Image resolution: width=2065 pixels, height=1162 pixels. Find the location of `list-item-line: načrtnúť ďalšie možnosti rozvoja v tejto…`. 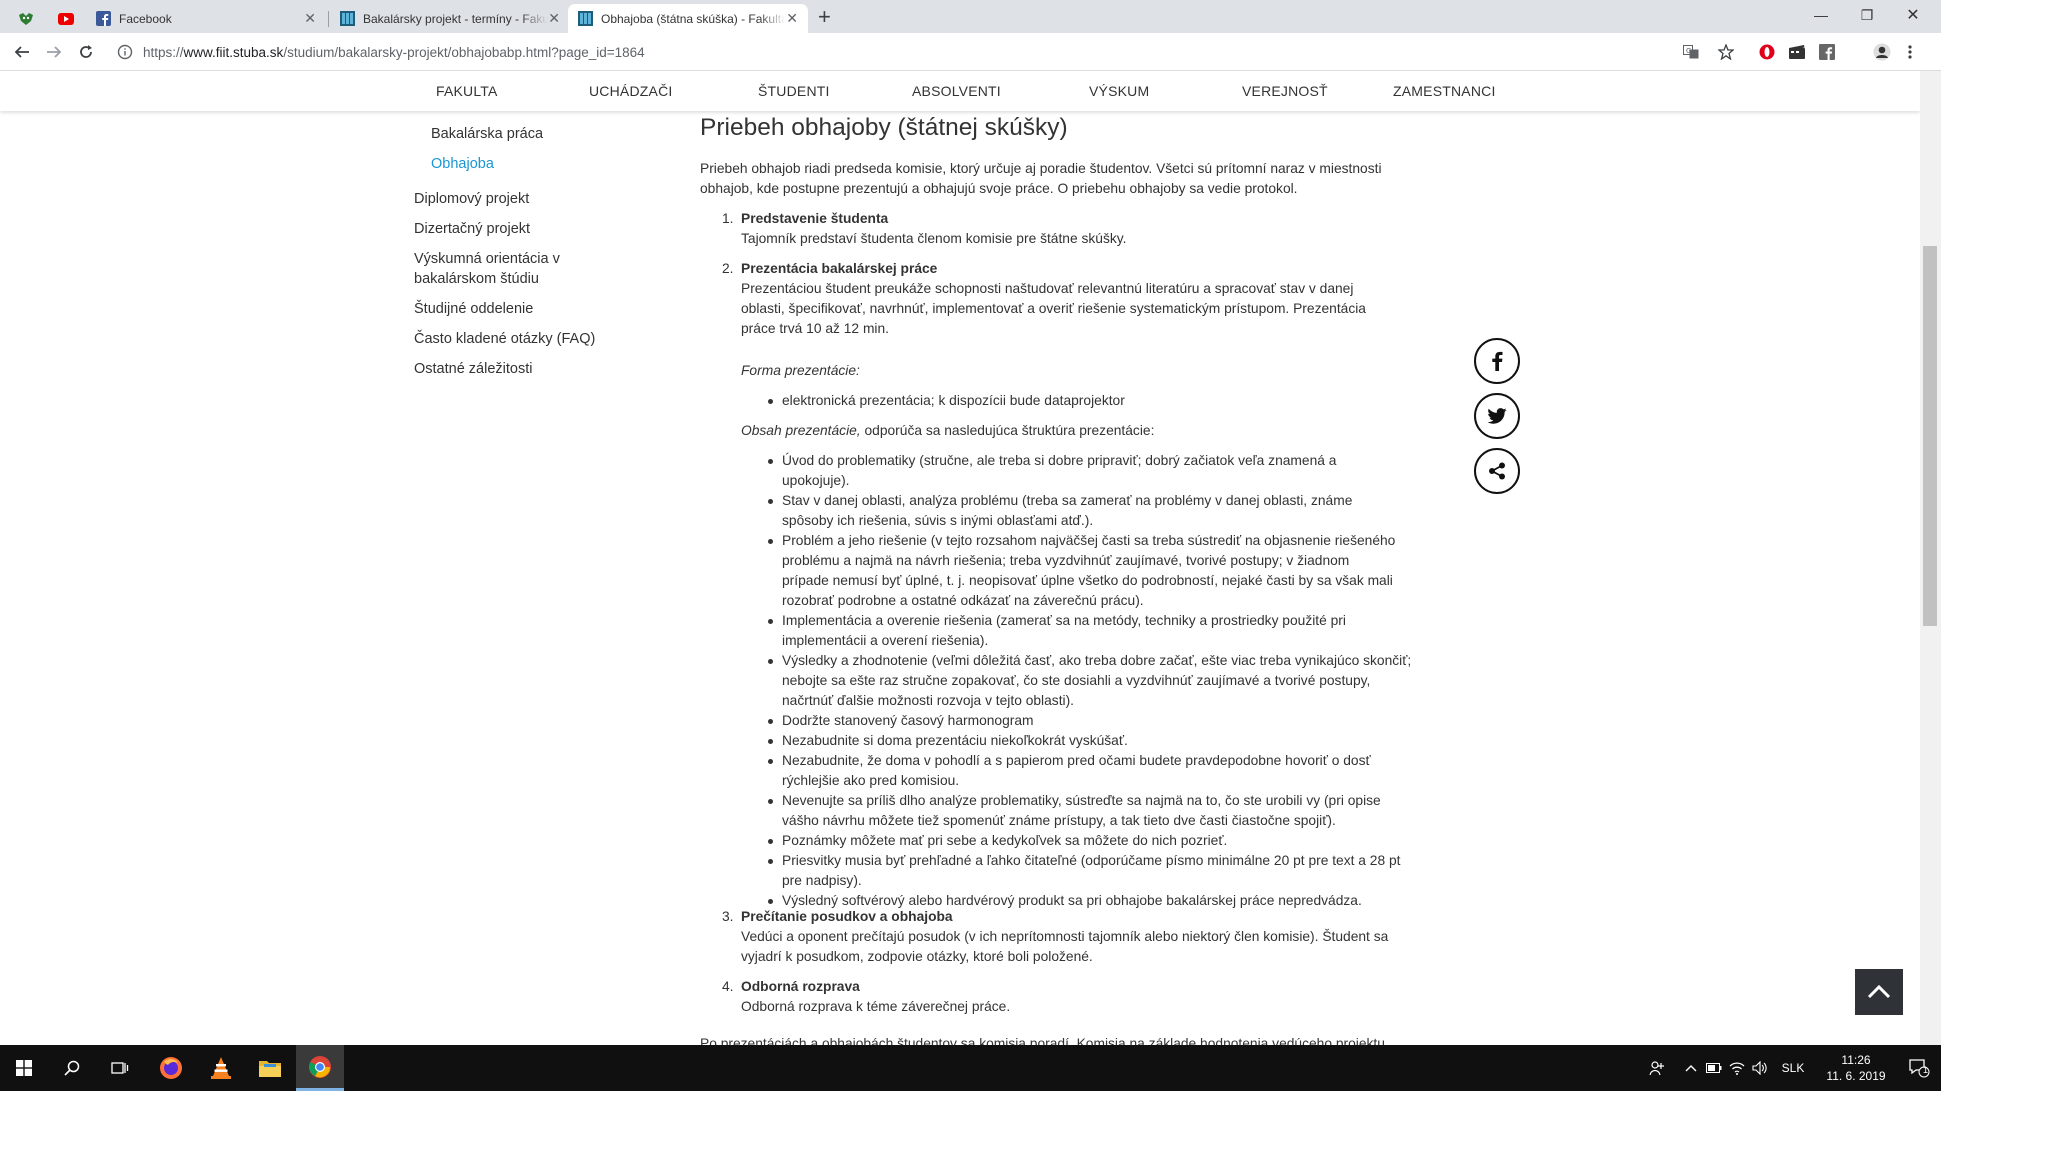

list-item-line: načrtnúť ďalšie možnosti rozvoja v tejto… is located at coordinates (928, 700).